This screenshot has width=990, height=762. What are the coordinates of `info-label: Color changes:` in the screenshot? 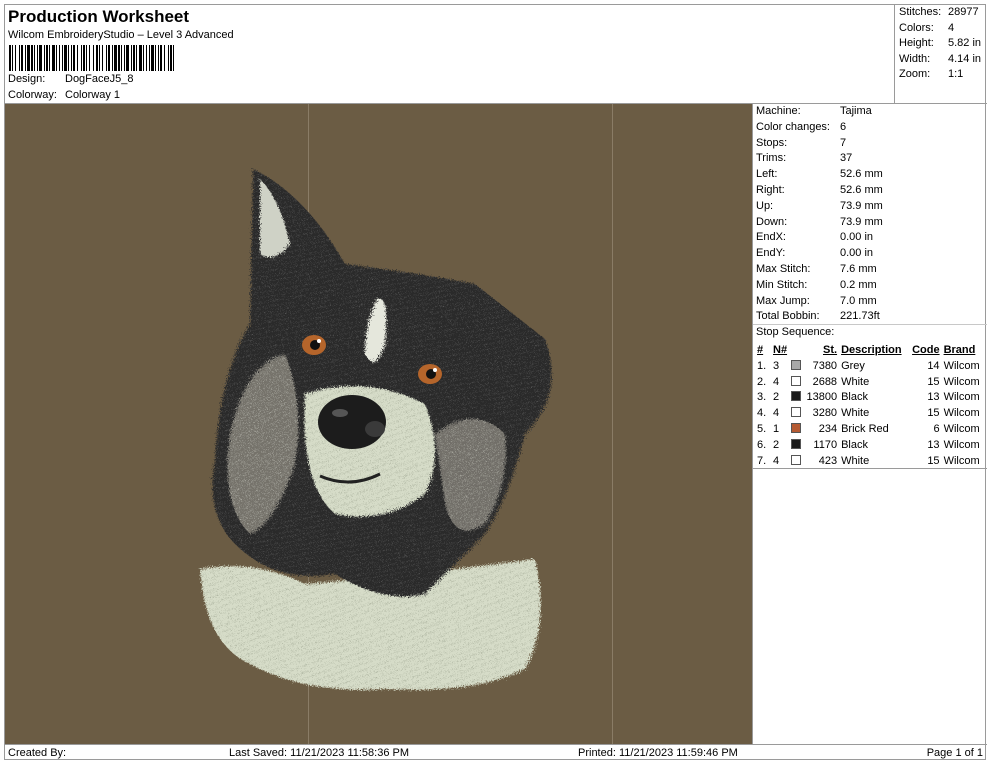 It's located at (793, 126).